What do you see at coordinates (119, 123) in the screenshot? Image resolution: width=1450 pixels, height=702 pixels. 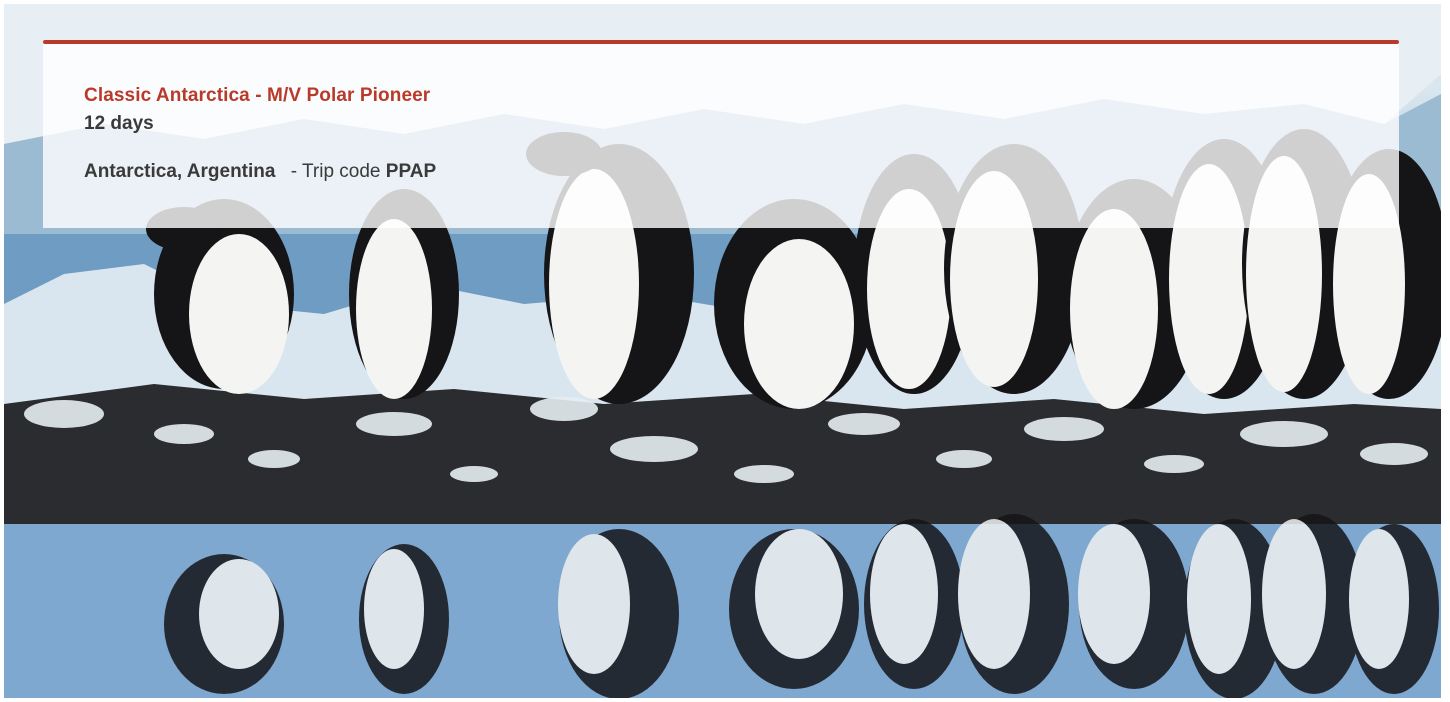 I see `trip-duration: 12 days` at bounding box center [119, 123].